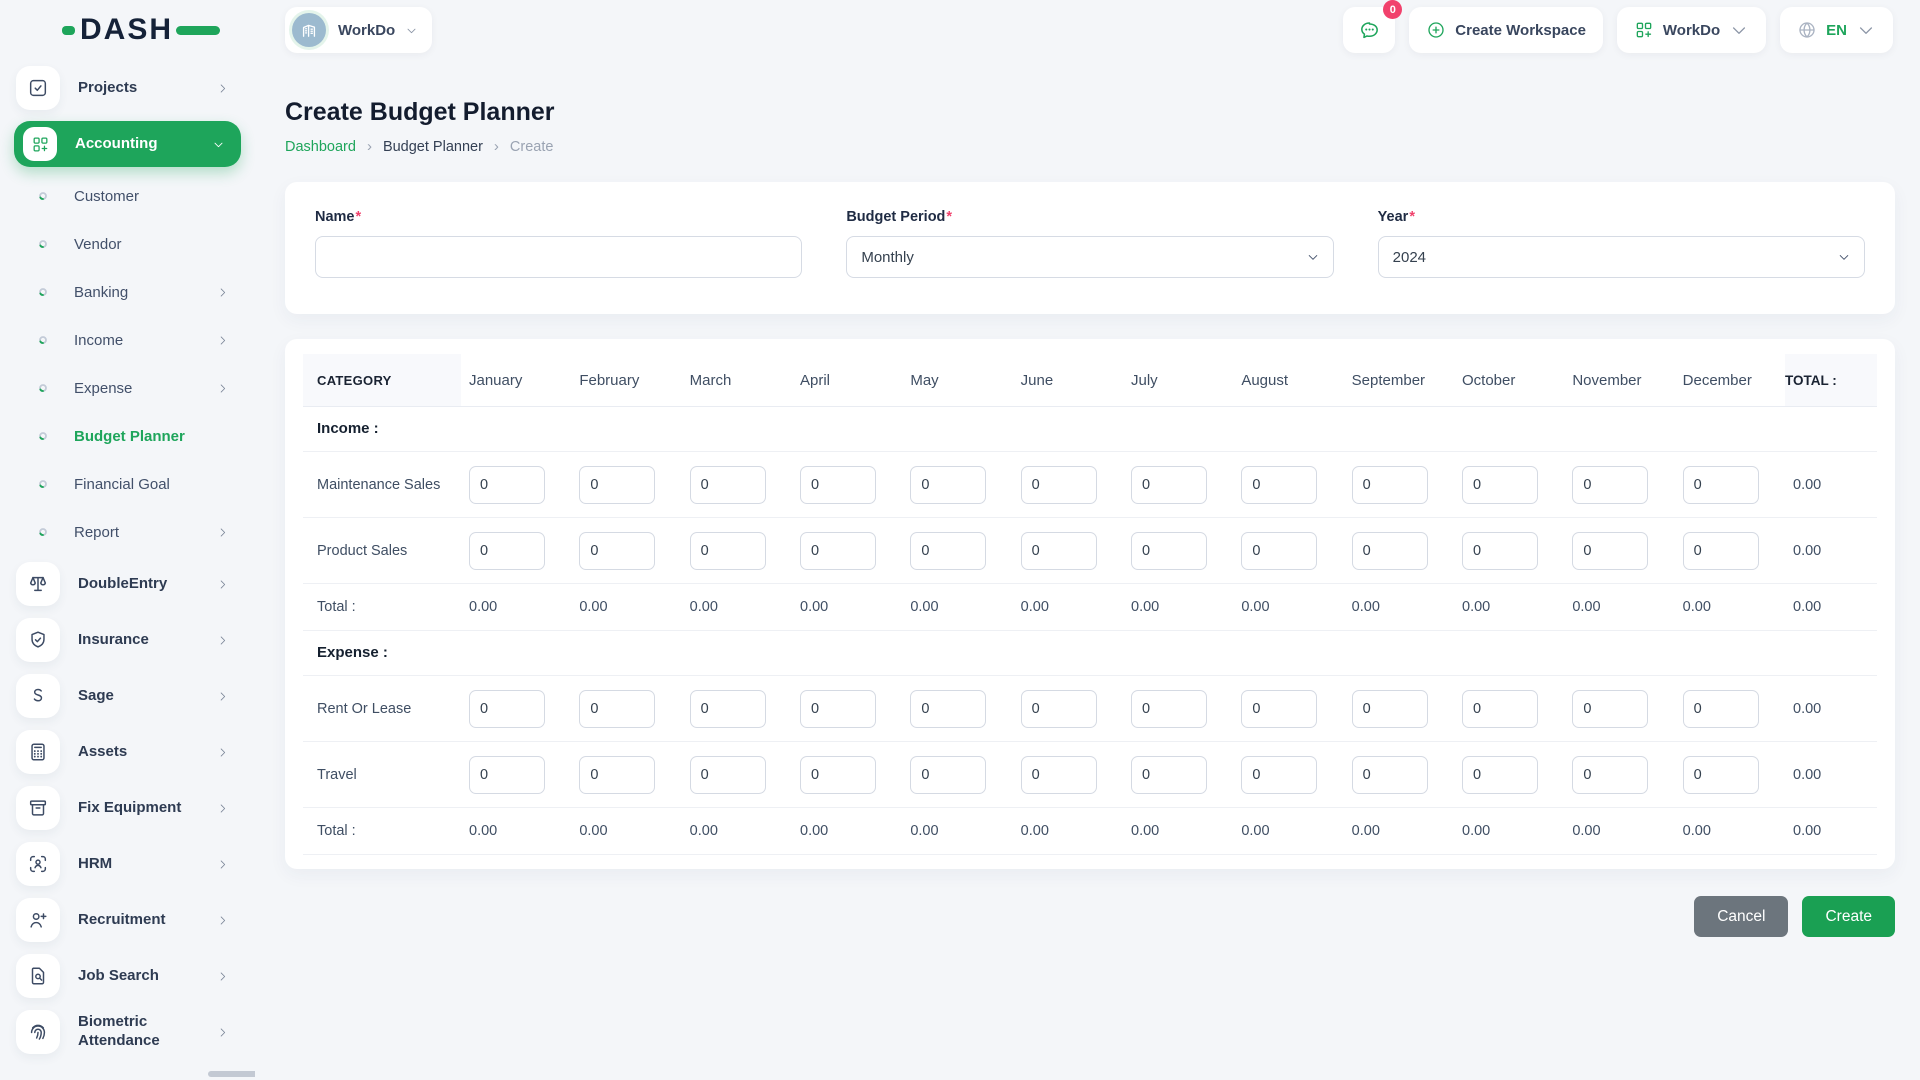  Describe the element at coordinates (420, 112) in the screenshot. I see `page-title: Create Budget Planner` at that location.